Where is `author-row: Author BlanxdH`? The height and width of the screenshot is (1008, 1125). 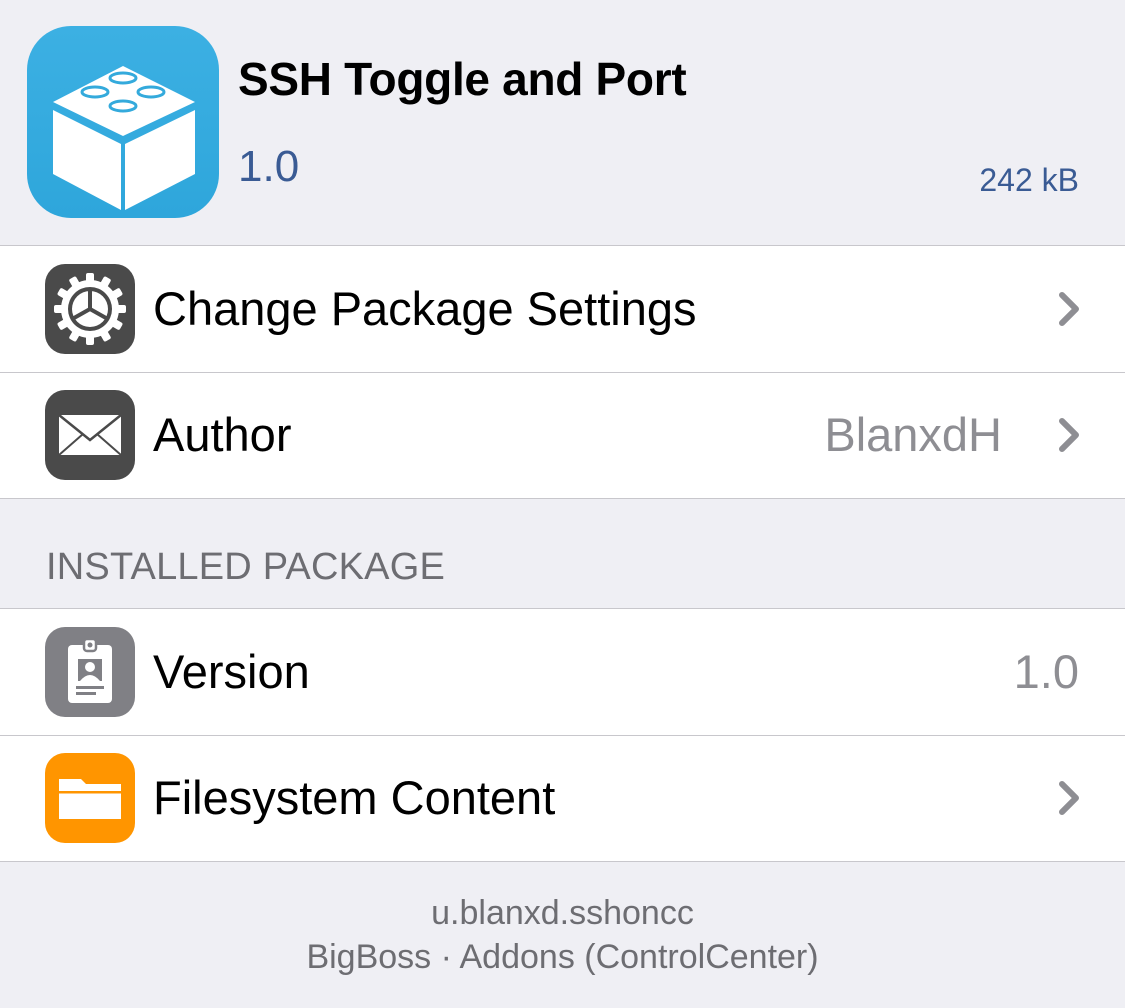 author-row: Author BlanxdH is located at coordinates (562, 435).